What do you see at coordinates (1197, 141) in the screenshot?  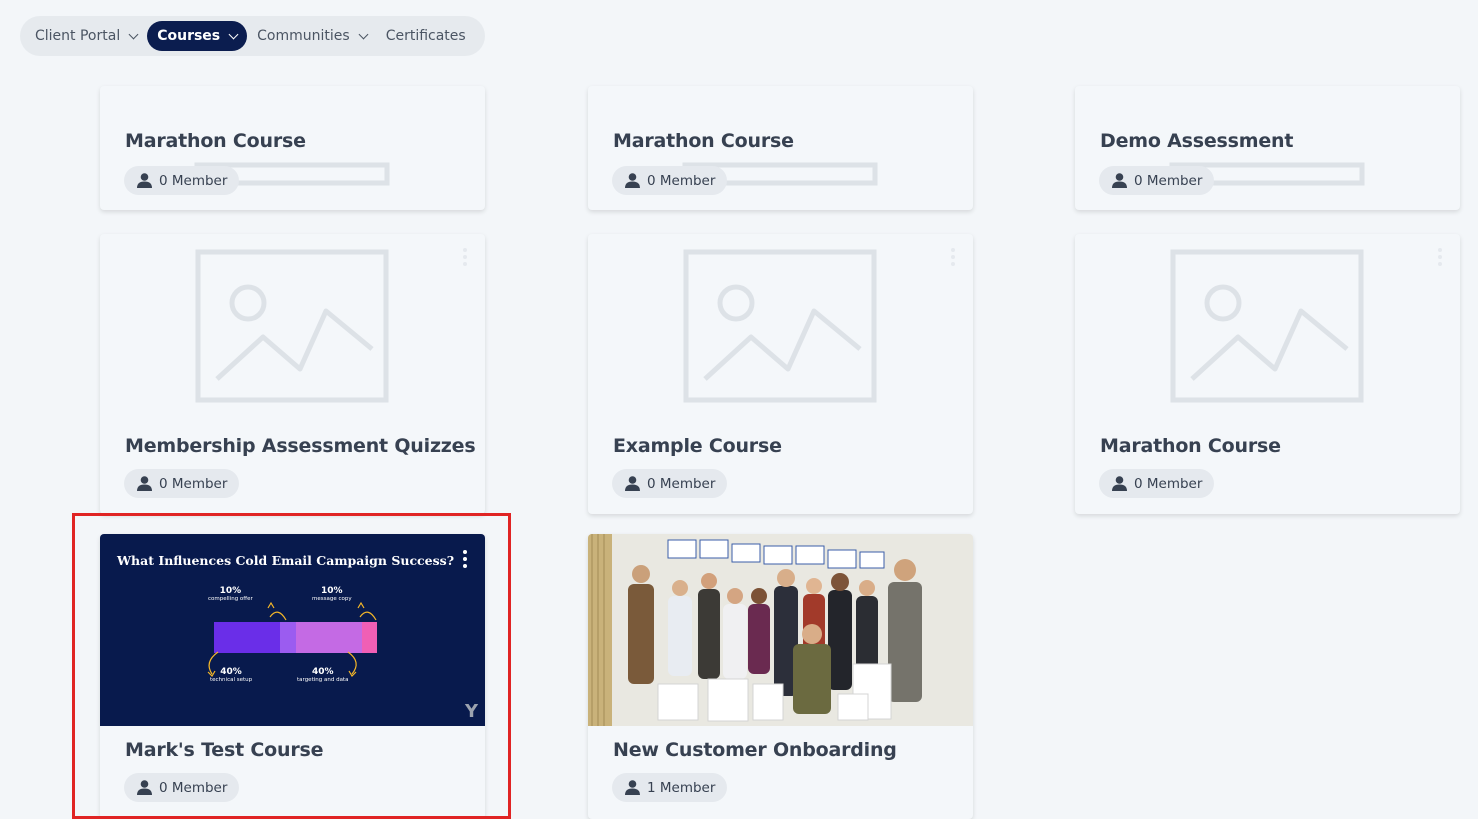 I see `course-title: Demo Assessment` at bounding box center [1197, 141].